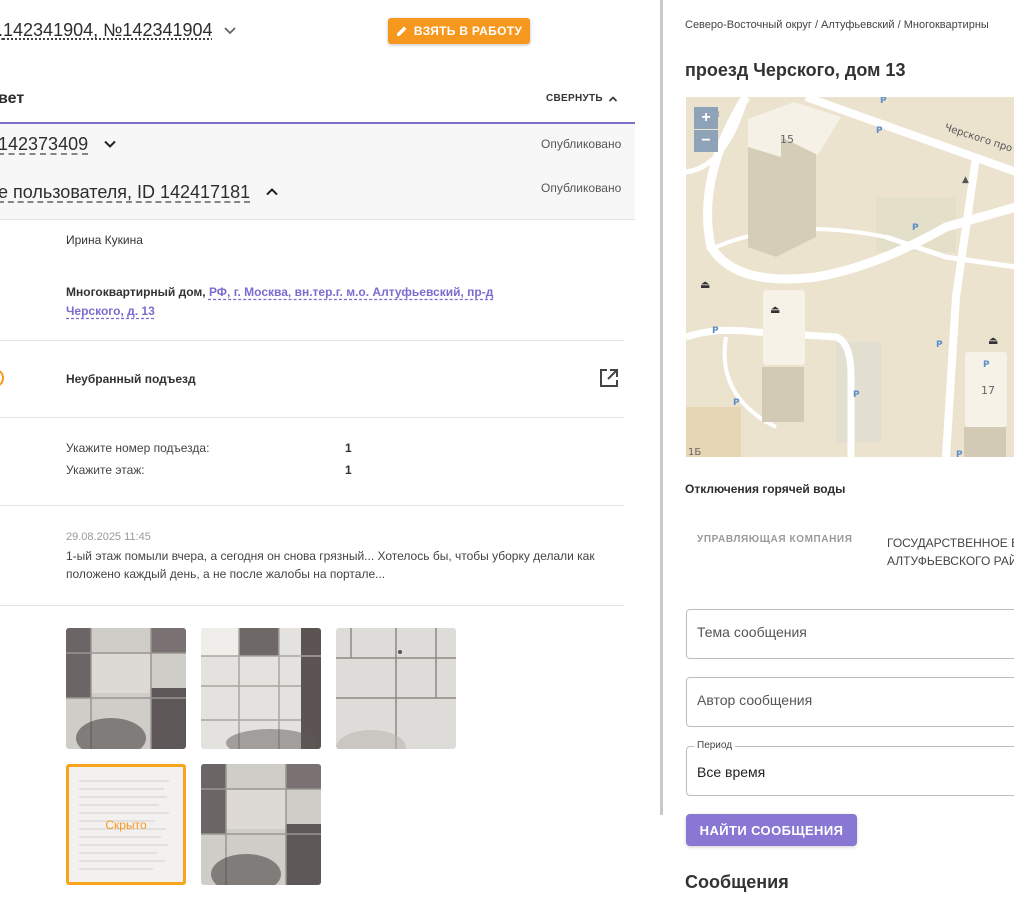 This screenshot has width=1014, height=900. I want to click on external-link-icon, so click(609, 378).